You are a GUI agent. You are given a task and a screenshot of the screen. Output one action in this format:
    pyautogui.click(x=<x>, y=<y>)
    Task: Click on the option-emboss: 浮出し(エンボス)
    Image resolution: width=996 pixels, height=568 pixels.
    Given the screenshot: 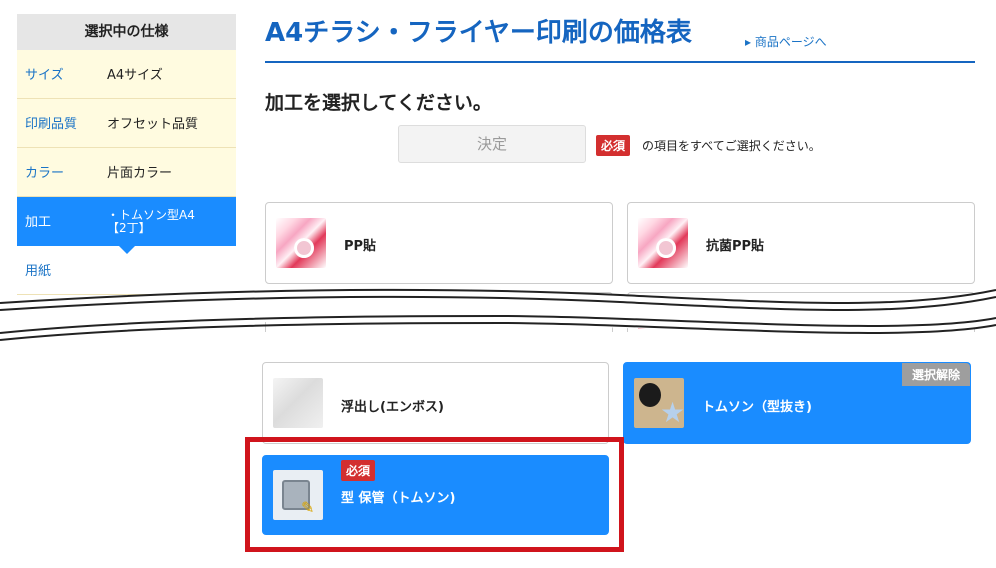 What is the action you would take?
    pyautogui.click(x=435, y=403)
    